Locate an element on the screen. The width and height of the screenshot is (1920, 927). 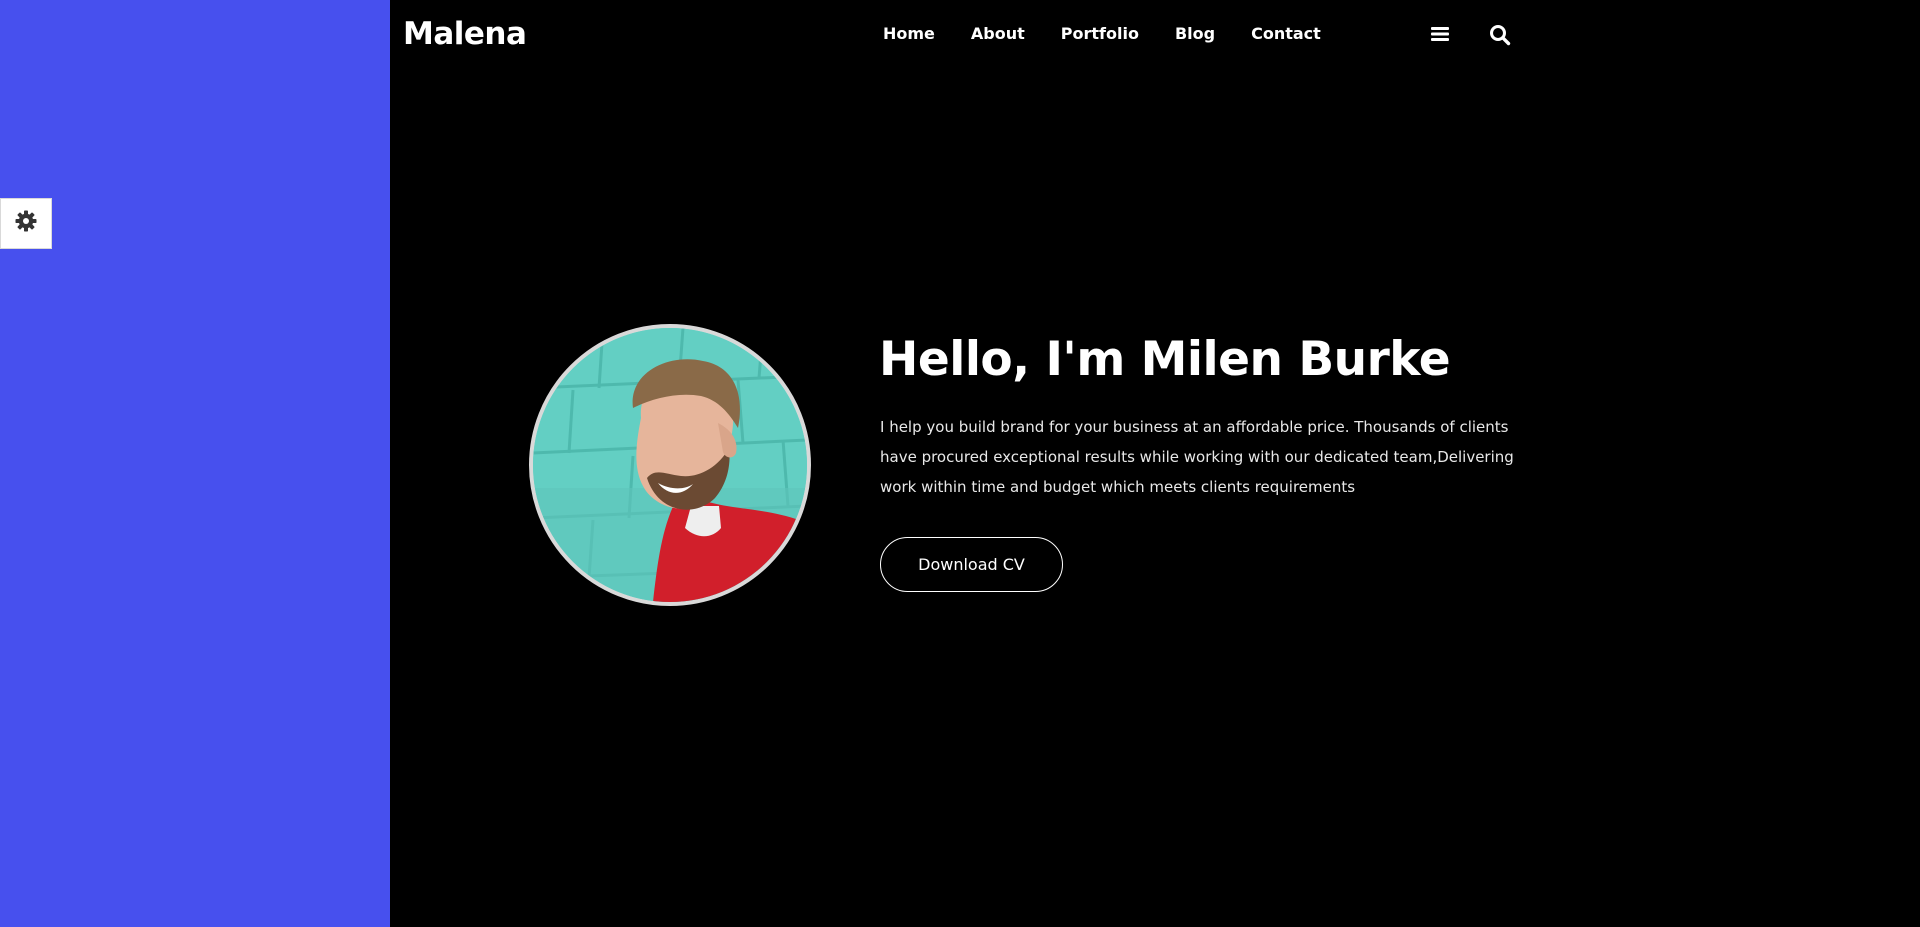
profile-photo is located at coordinates (670, 465).